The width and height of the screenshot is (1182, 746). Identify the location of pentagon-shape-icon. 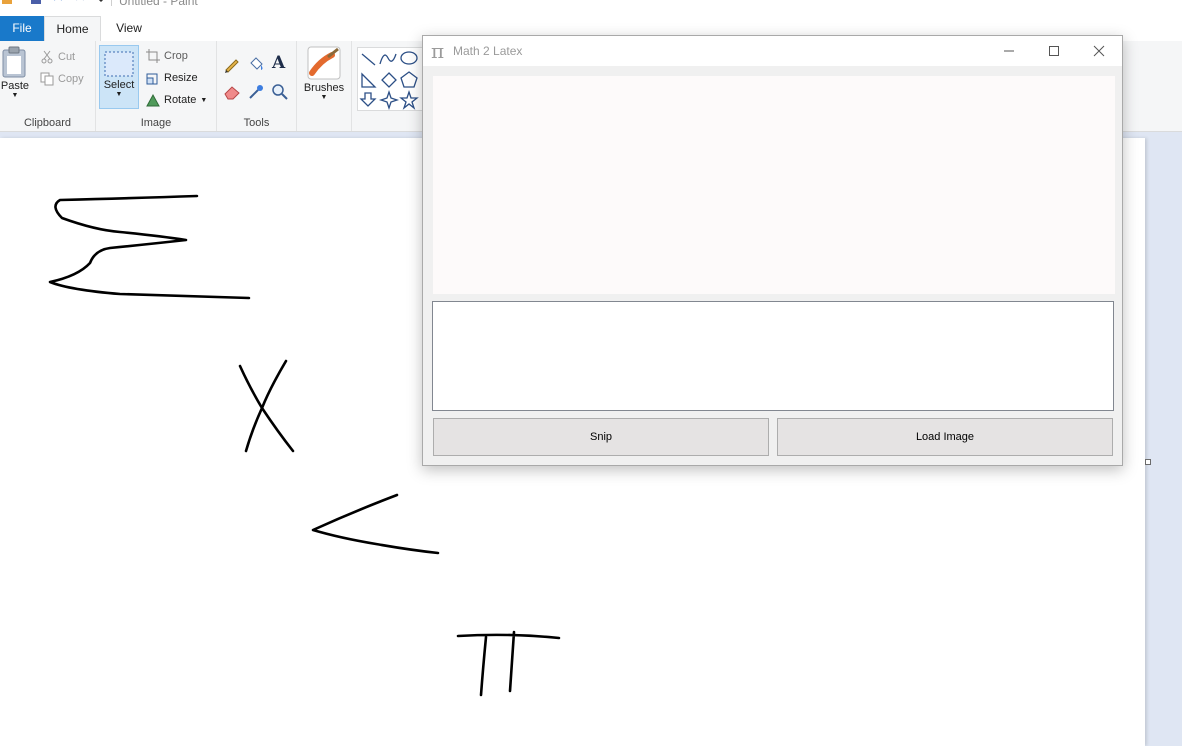
(409, 79).